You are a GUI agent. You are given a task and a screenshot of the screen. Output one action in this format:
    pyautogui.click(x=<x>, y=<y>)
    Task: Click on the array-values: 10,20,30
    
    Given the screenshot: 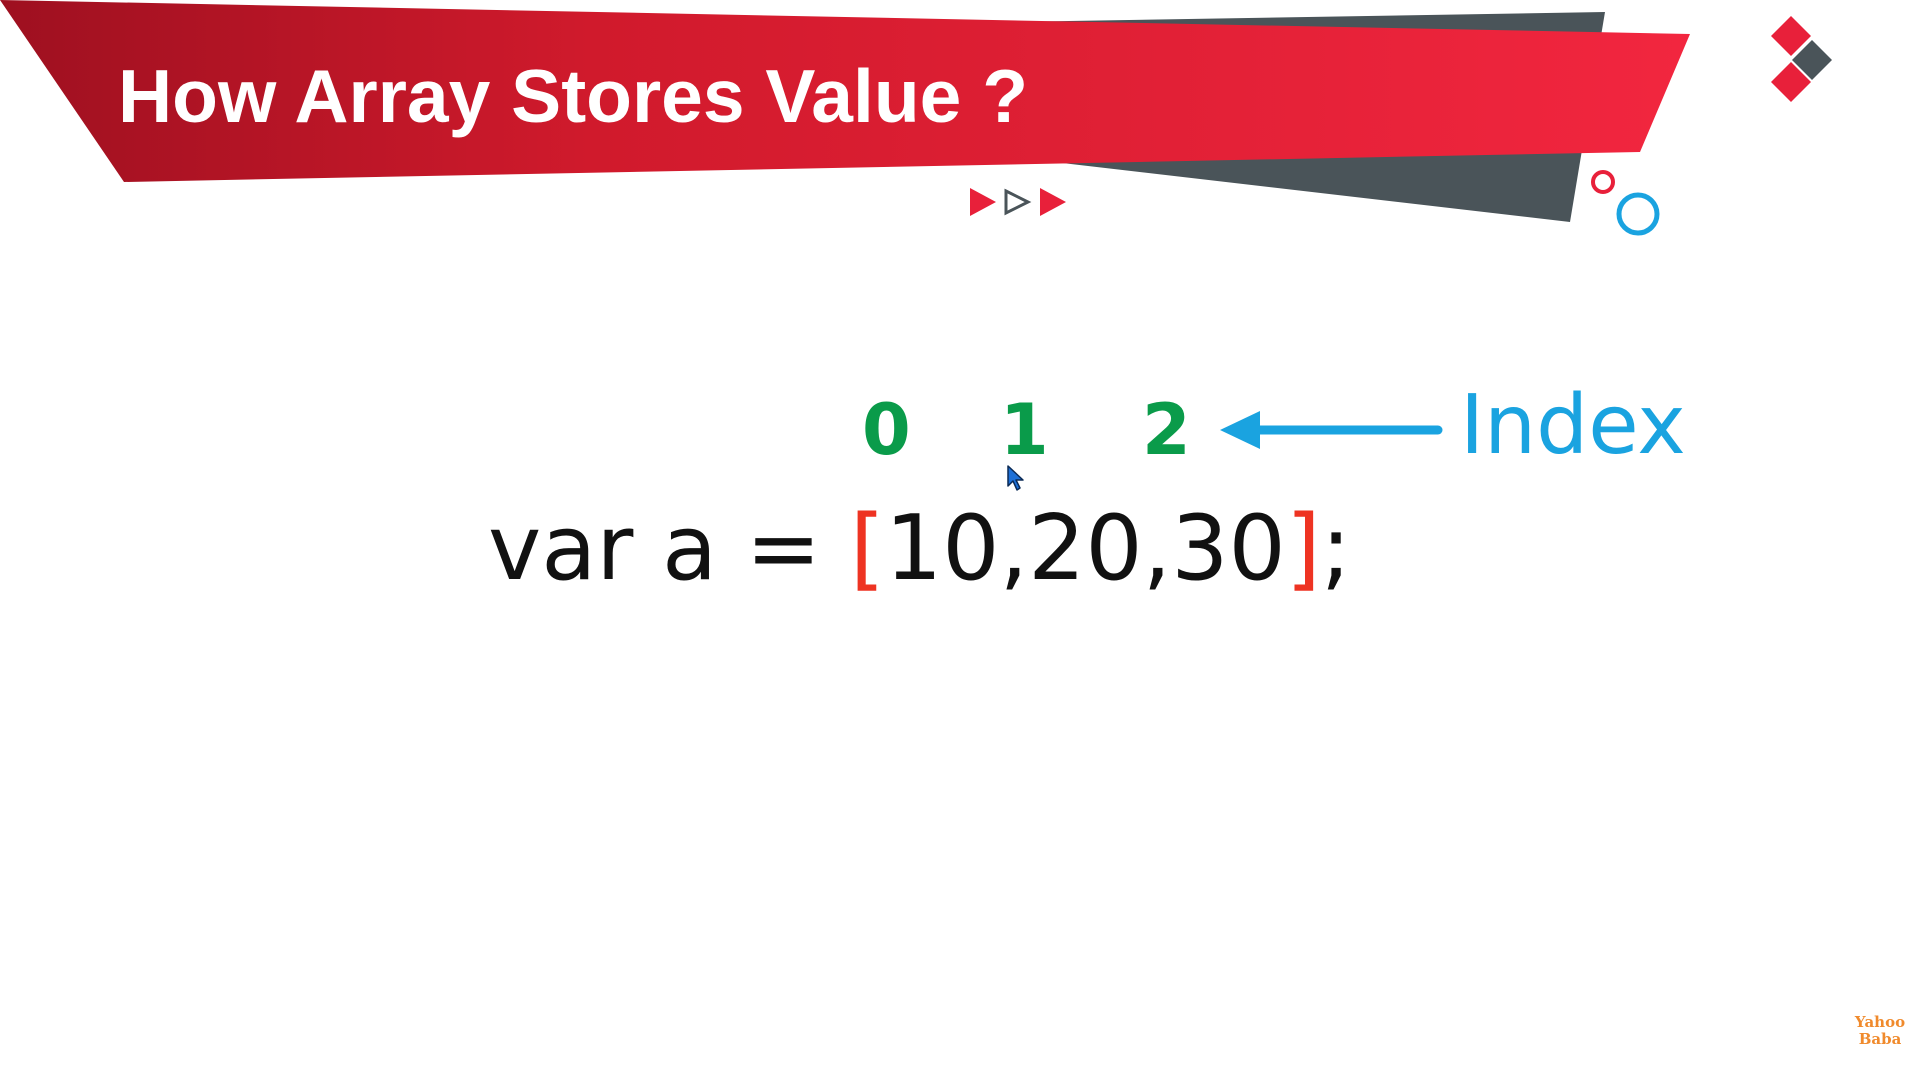 What is the action you would take?
    pyautogui.click(x=1085, y=548)
    